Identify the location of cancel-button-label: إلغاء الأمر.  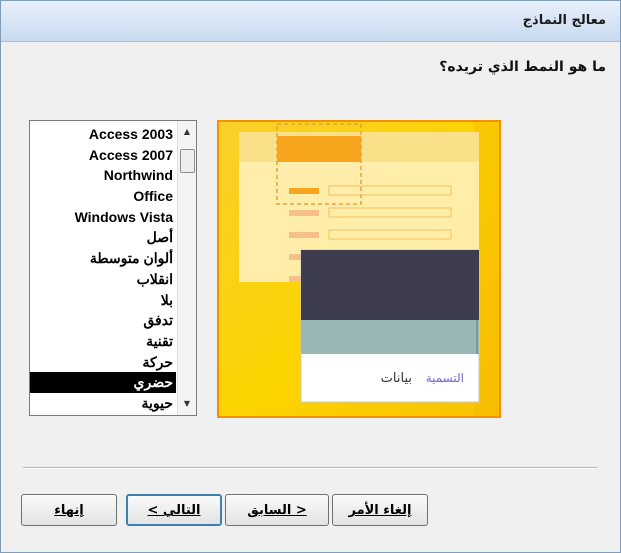
(380, 510).